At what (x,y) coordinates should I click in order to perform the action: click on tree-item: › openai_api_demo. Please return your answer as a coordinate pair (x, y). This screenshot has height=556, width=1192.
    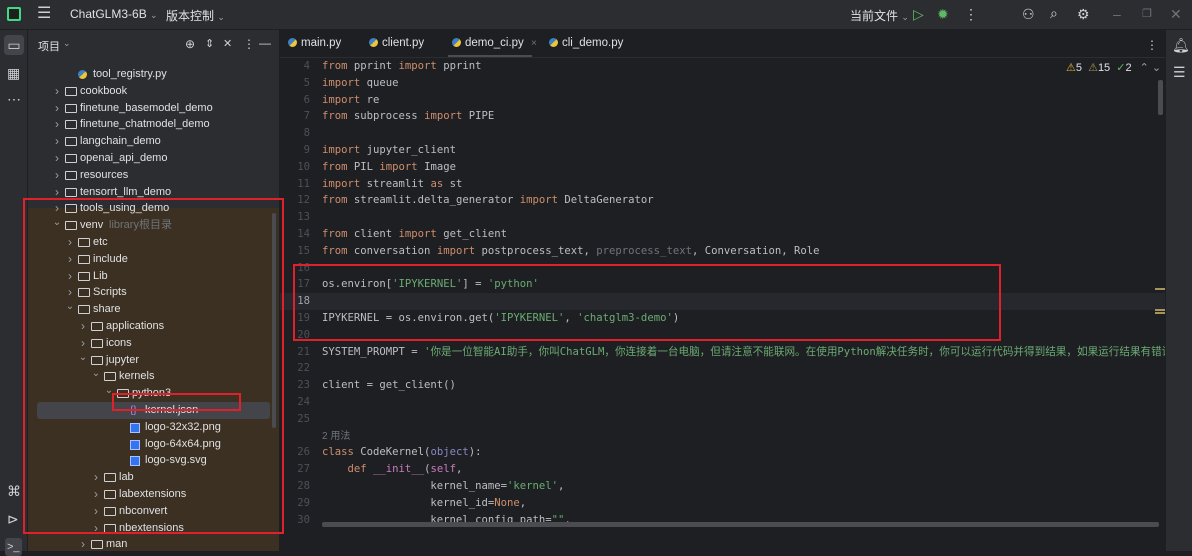
    Looking at the image, I should click on (153, 158).